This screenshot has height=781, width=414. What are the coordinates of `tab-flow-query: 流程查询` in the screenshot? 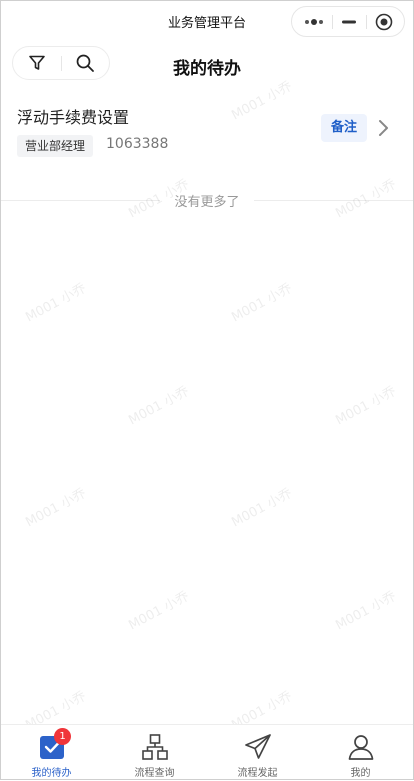 It's located at (154, 753).